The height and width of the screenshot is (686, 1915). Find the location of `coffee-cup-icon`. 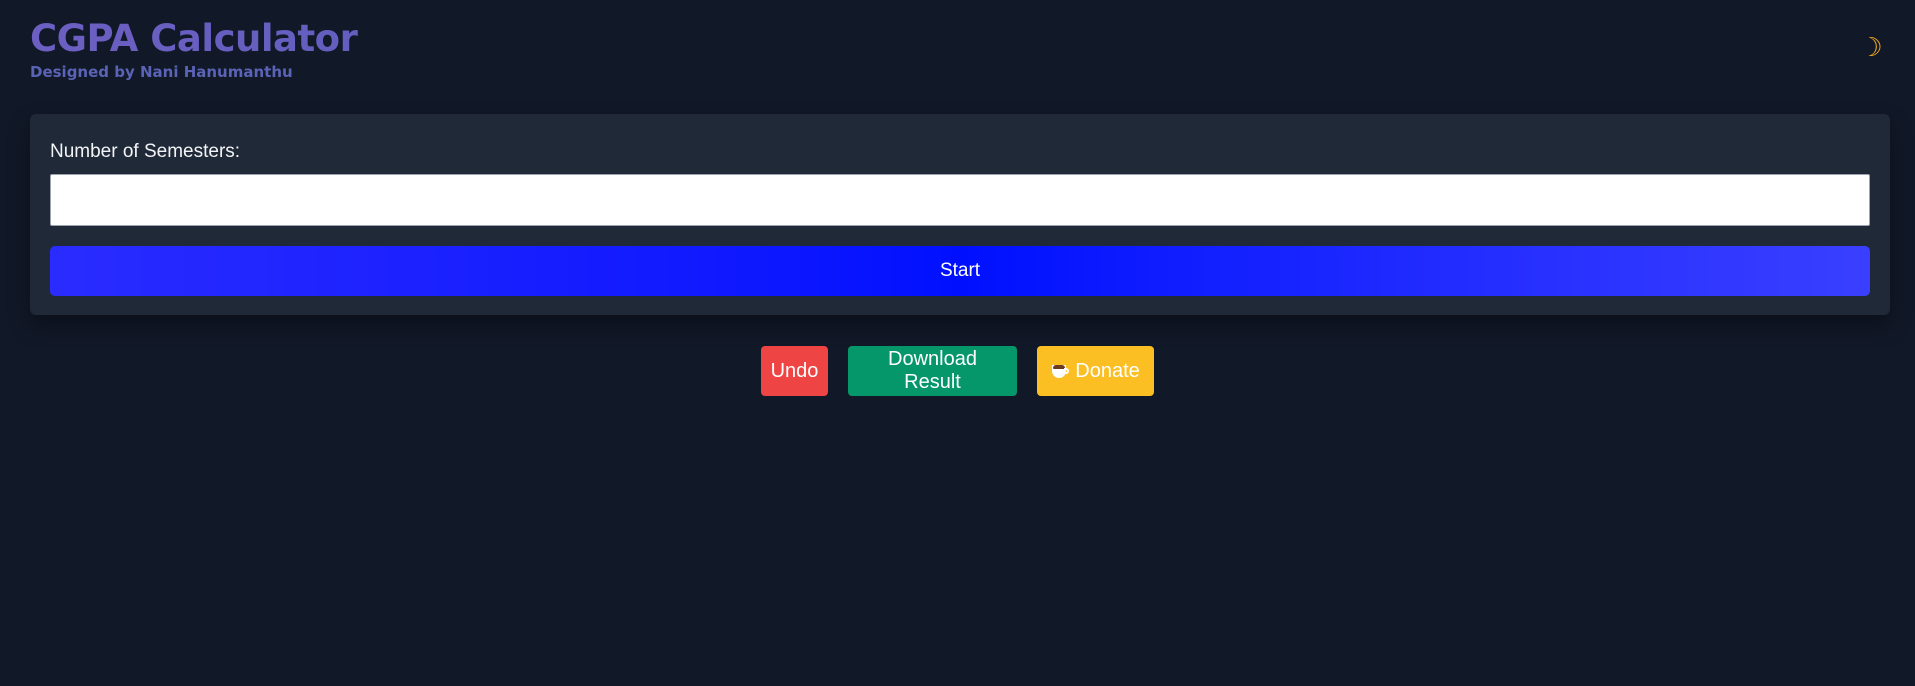

coffee-cup-icon is located at coordinates (1060, 371).